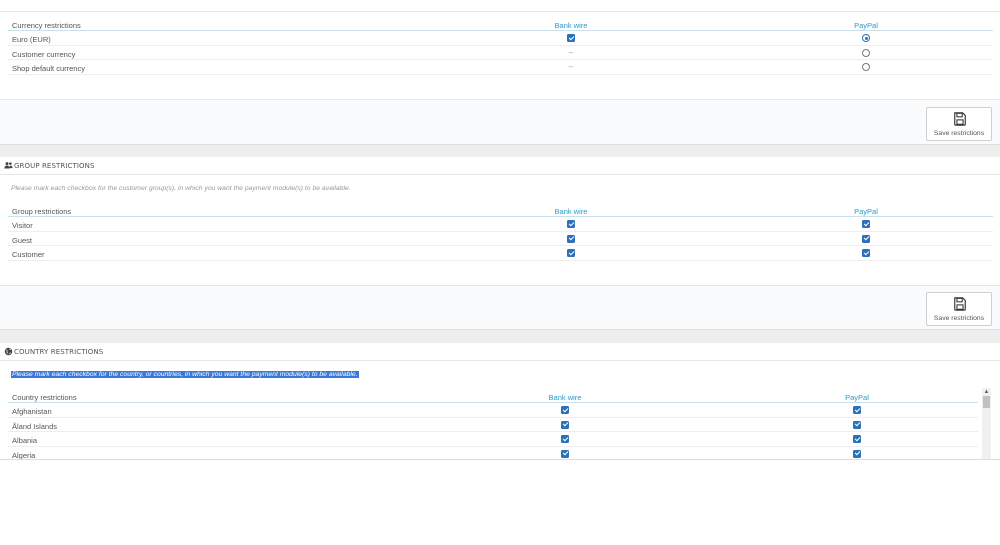 Image resolution: width=1000 pixels, height=545 pixels. I want to click on table-header: Currency restrictions Bank wire PayPal, so click(500, 24).